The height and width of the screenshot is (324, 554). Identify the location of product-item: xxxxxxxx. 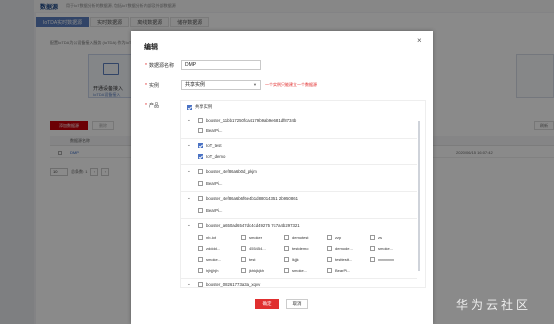
(382, 259).